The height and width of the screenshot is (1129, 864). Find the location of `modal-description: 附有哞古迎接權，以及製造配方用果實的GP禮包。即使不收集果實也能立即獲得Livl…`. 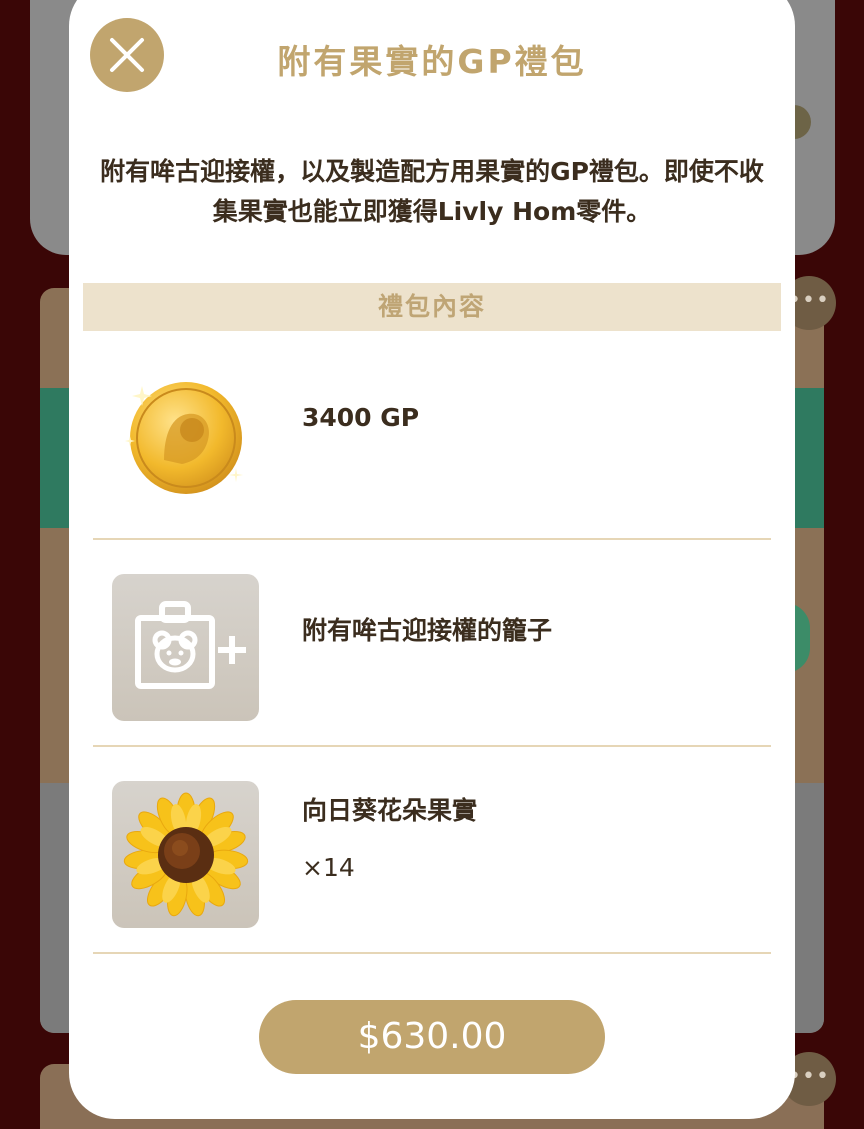

modal-description: 附有哞古迎接權，以及製造配方用果實的GP禮包。即使不收集果實也能立即獲得Livl… is located at coordinates (432, 191).